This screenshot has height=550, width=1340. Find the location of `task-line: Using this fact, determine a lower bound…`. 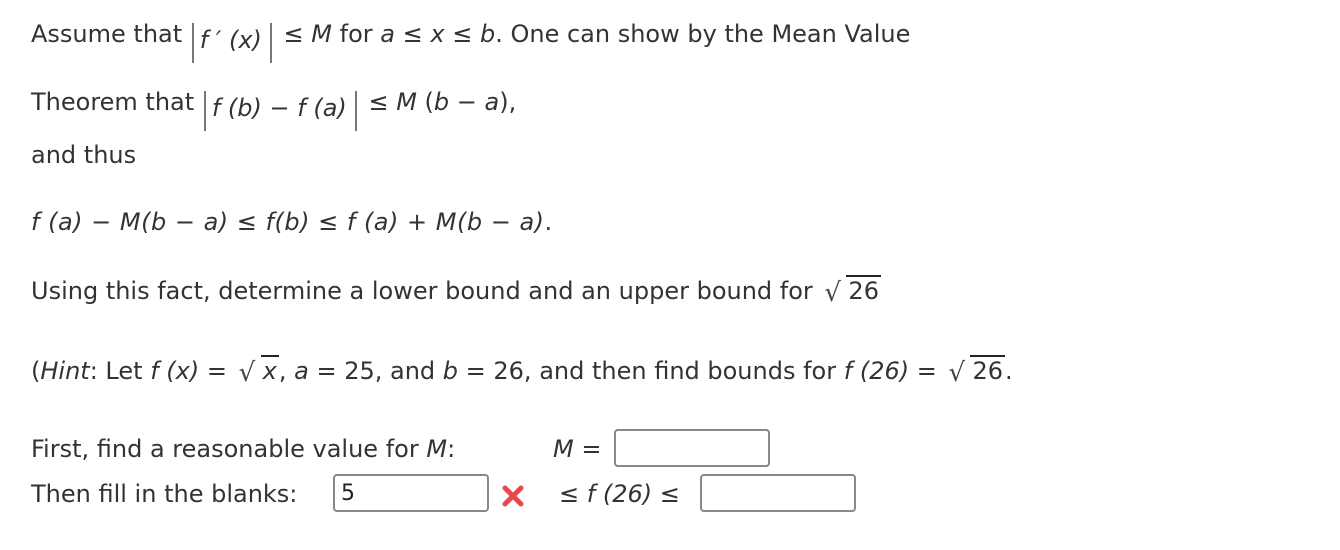

task-line: Using this fact, determine a lower bound… is located at coordinates (456, 291).